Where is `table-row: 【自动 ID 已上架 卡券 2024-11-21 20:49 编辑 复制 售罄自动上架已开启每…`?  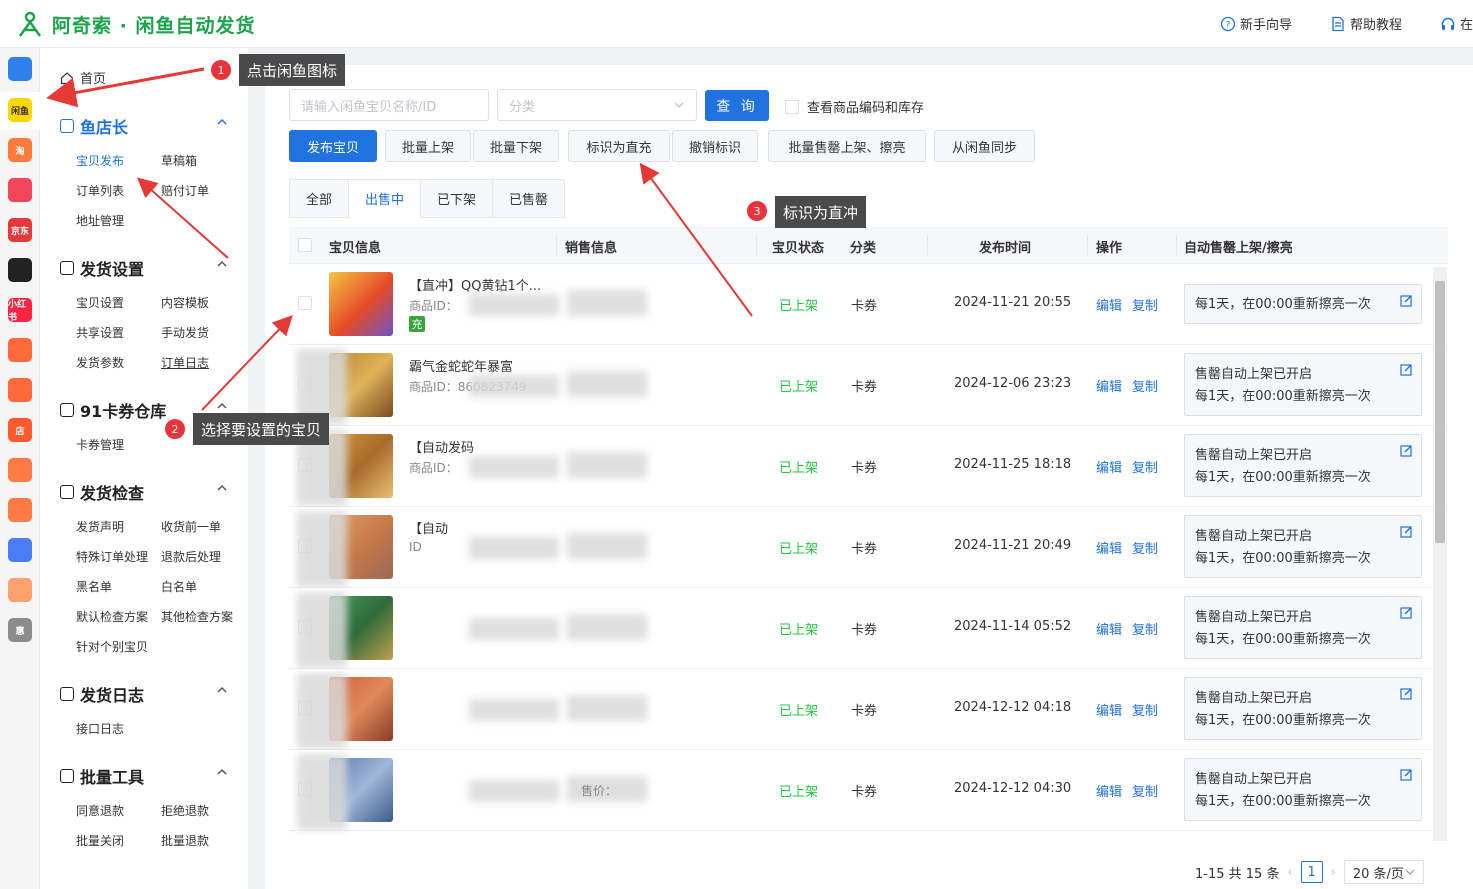
table-row: 【自动 ID 已上架 卡券 2024-11-21 20:49 编辑 复制 售罄自动上架已开启每… is located at coordinates (868, 547).